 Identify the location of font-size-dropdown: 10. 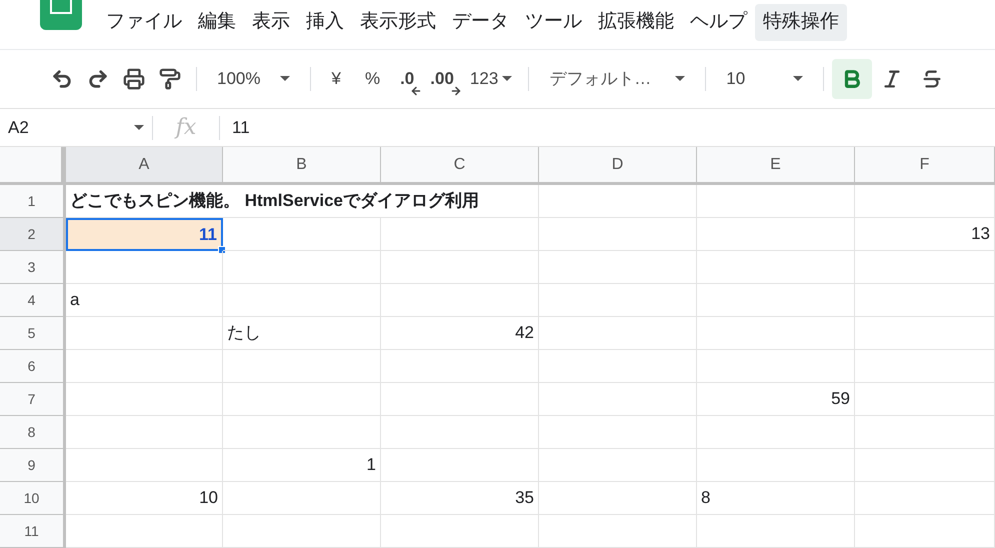
(765, 79).